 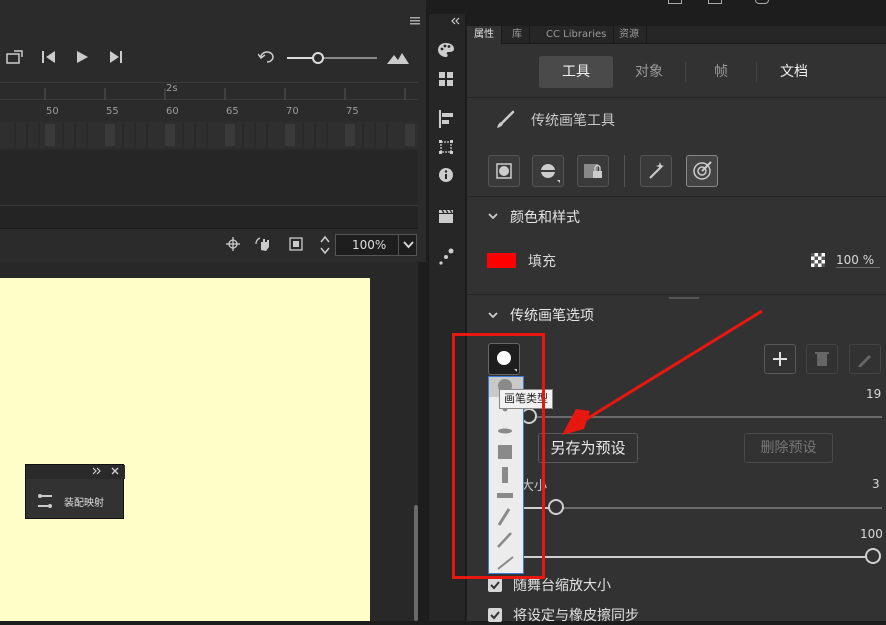 What do you see at coordinates (542, 262) in the screenshot?
I see `fill-label: 填充` at bounding box center [542, 262].